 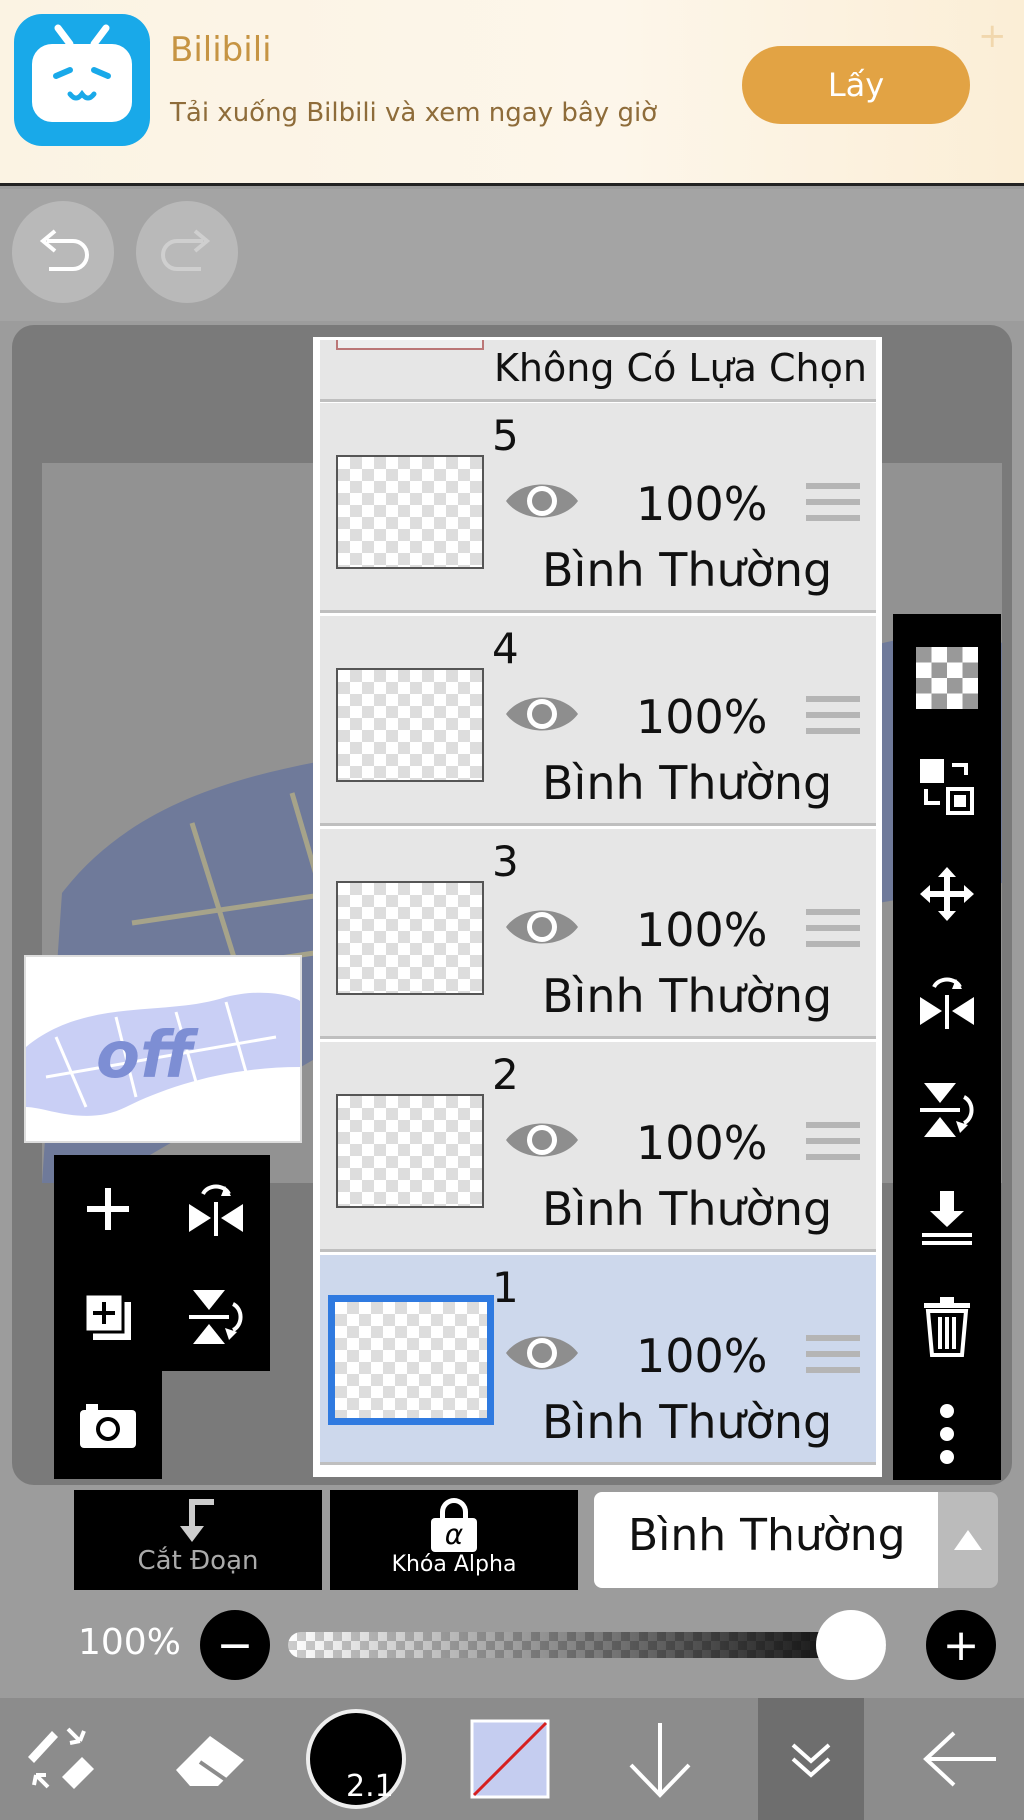 I want to click on alpha-lock-button: α Khóa Alpha, so click(x=454, y=1540).